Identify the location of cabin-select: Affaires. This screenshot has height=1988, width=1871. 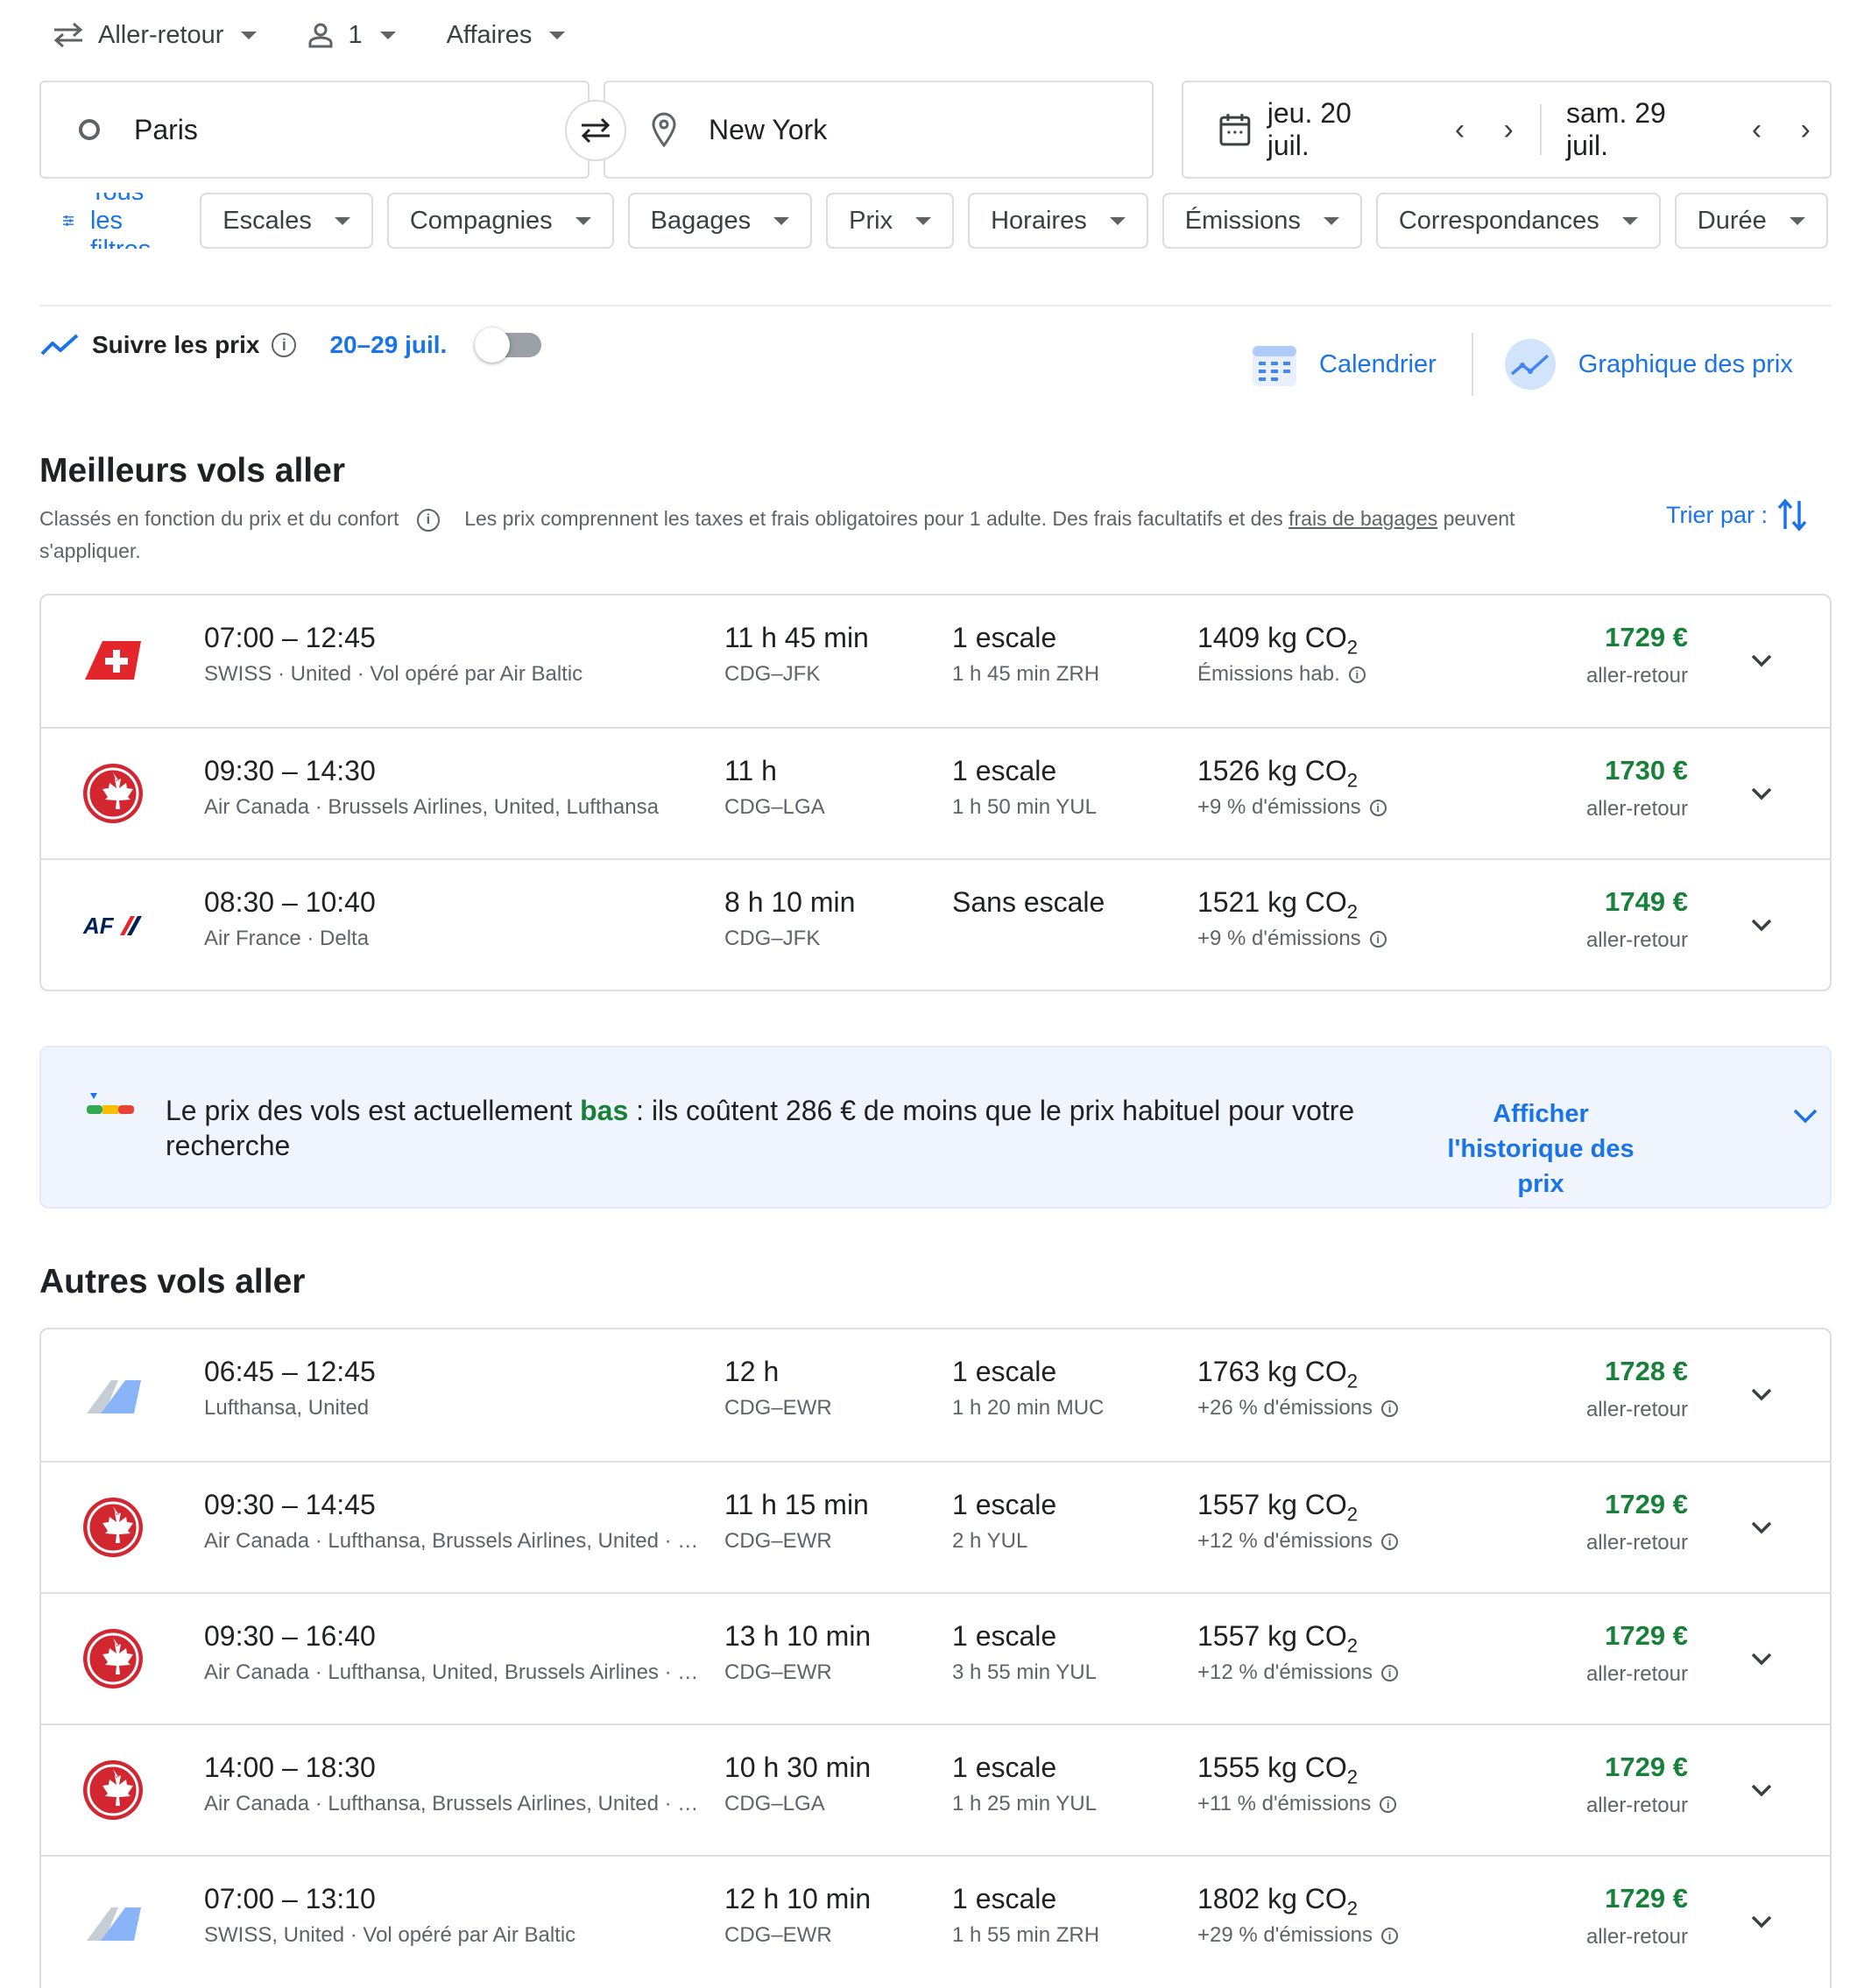
(506, 35).